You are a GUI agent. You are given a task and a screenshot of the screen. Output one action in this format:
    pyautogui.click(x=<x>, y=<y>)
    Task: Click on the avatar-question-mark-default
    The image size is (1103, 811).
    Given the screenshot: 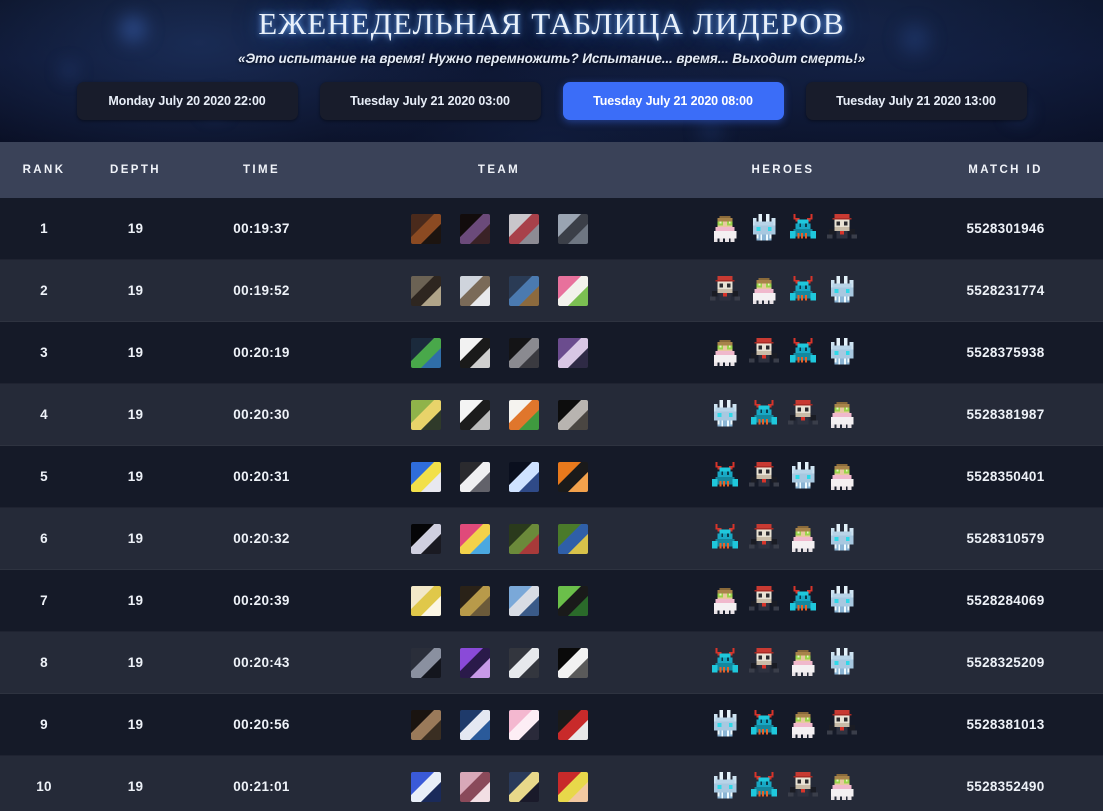 What is the action you would take?
    pyautogui.click(x=523, y=662)
    